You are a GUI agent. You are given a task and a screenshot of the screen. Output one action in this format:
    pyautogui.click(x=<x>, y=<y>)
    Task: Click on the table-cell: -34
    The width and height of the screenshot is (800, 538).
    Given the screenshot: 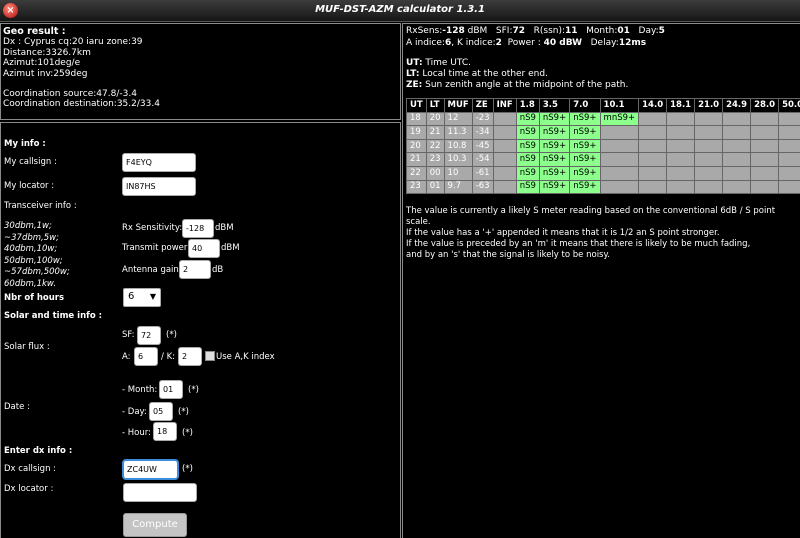 What is the action you would take?
    pyautogui.click(x=482, y=132)
    